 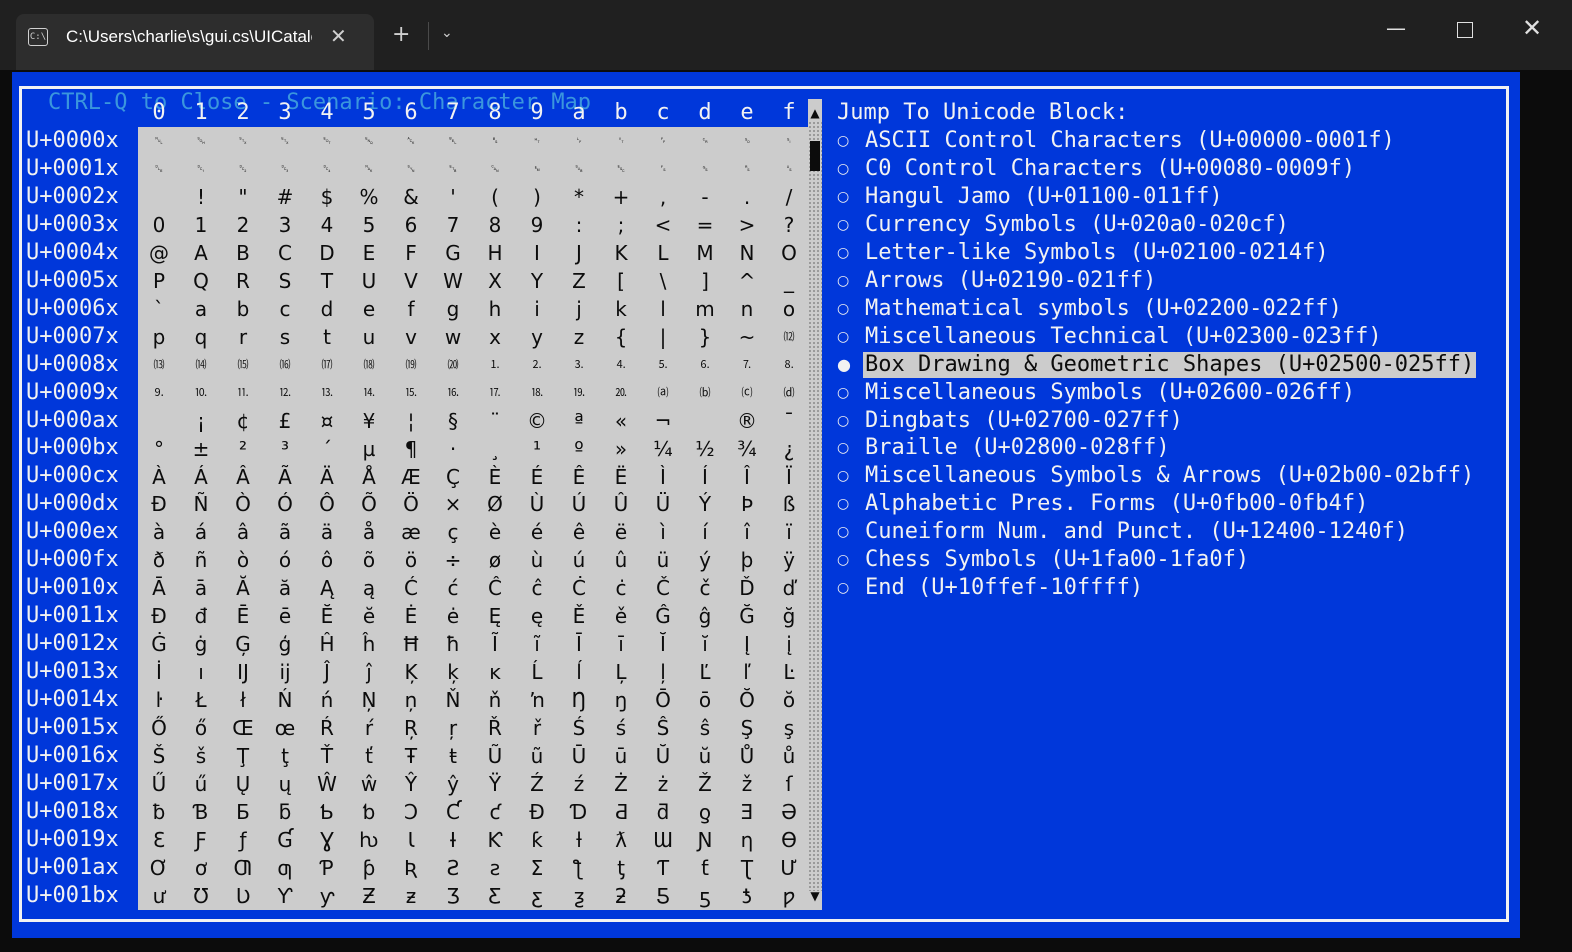 What do you see at coordinates (621, 784) in the screenshot?
I see `glyph-cell: Ż` at bounding box center [621, 784].